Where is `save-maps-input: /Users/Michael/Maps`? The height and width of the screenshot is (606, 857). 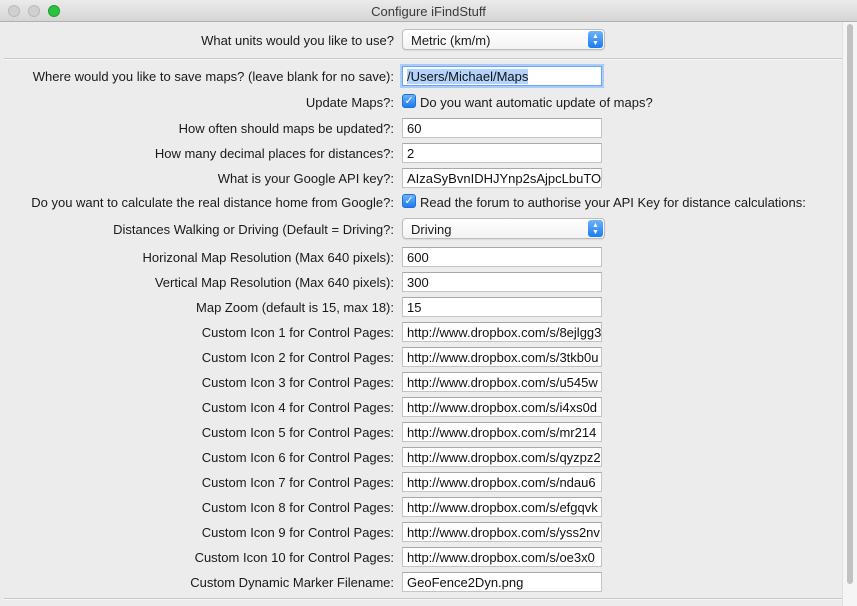
save-maps-input: /Users/Michael/Maps is located at coordinates (502, 76).